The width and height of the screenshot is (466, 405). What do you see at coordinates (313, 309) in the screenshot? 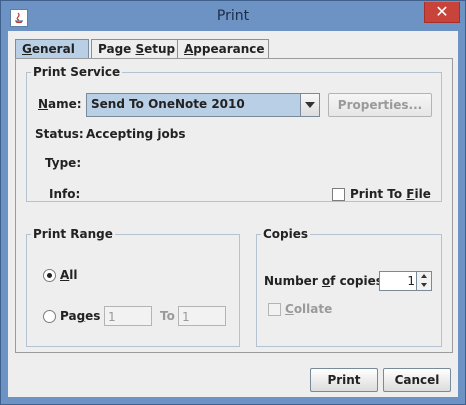
I see `collate-label-rest: ollate` at bounding box center [313, 309].